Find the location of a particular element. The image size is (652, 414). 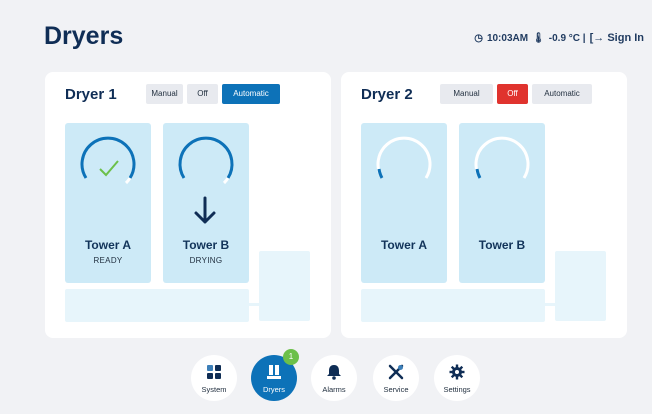

tower-b: Tower B DRYING is located at coordinates (206, 203).